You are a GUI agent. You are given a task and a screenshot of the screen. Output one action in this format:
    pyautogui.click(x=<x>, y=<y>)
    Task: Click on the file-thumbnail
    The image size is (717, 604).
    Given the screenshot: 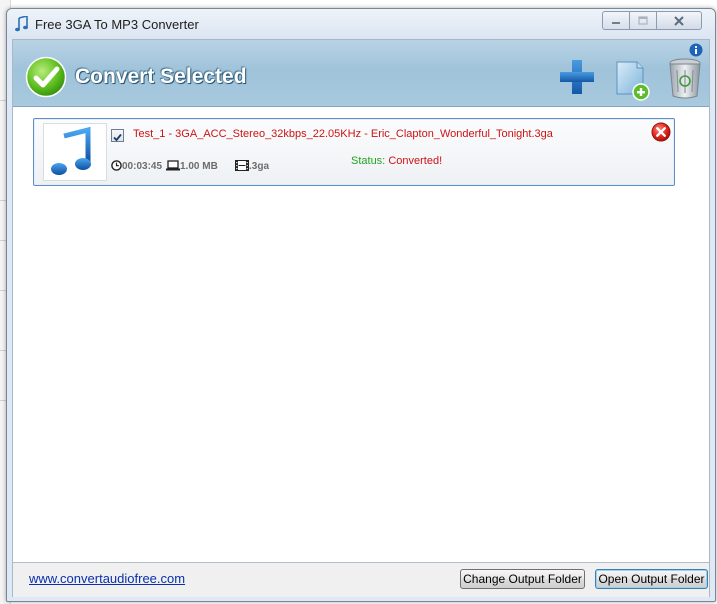 What is the action you would take?
    pyautogui.click(x=75, y=152)
    